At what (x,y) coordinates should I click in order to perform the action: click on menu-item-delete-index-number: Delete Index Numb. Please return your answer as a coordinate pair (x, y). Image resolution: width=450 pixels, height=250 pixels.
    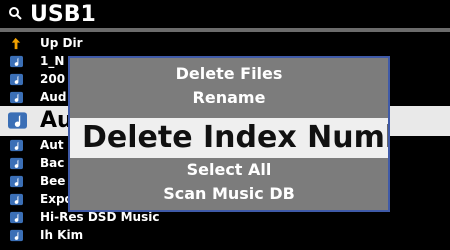
    Looking at the image, I should click on (229, 138).